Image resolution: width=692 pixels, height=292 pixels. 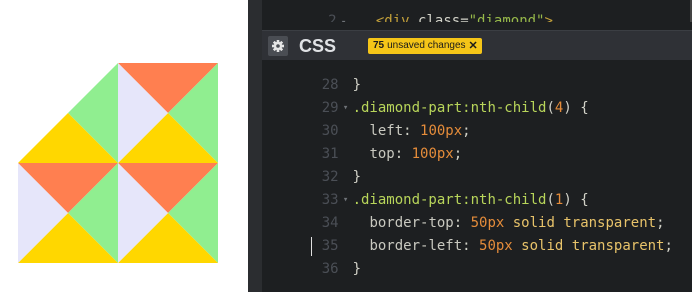 I want to click on unsaved-changes-badge: 75 unsaved changes ✕, so click(x=425, y=46).